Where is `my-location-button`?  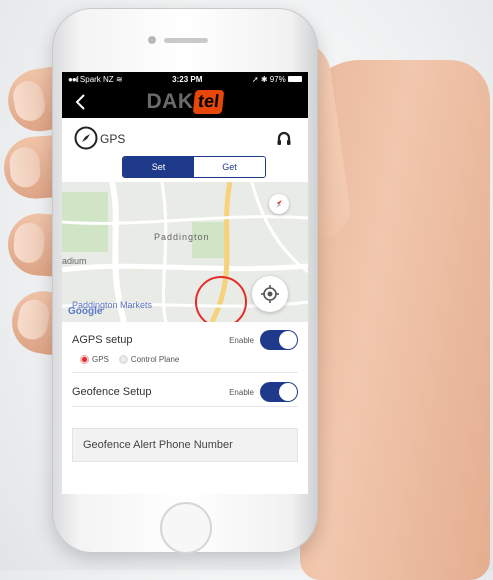 my-location-button is located at coordinates (270, 294).